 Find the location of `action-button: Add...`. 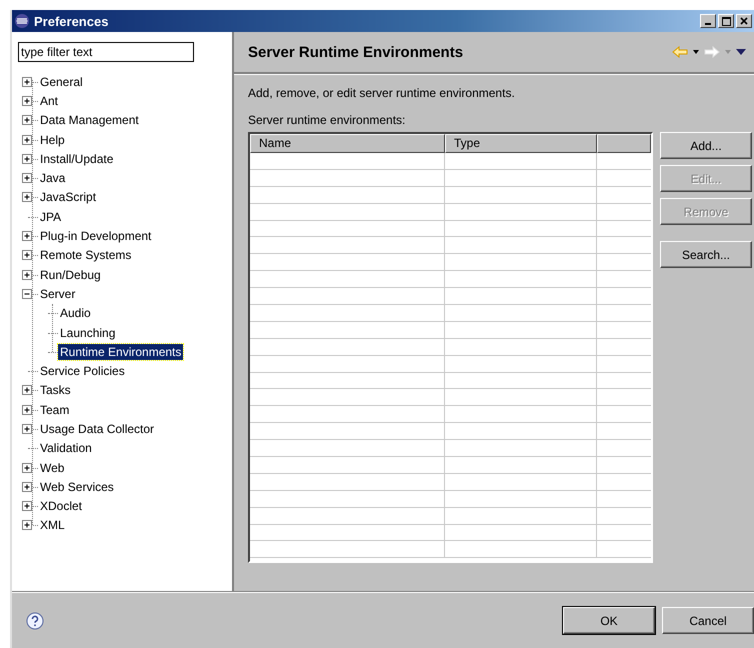

action-button: Add... is located at coordinates (706, 145).